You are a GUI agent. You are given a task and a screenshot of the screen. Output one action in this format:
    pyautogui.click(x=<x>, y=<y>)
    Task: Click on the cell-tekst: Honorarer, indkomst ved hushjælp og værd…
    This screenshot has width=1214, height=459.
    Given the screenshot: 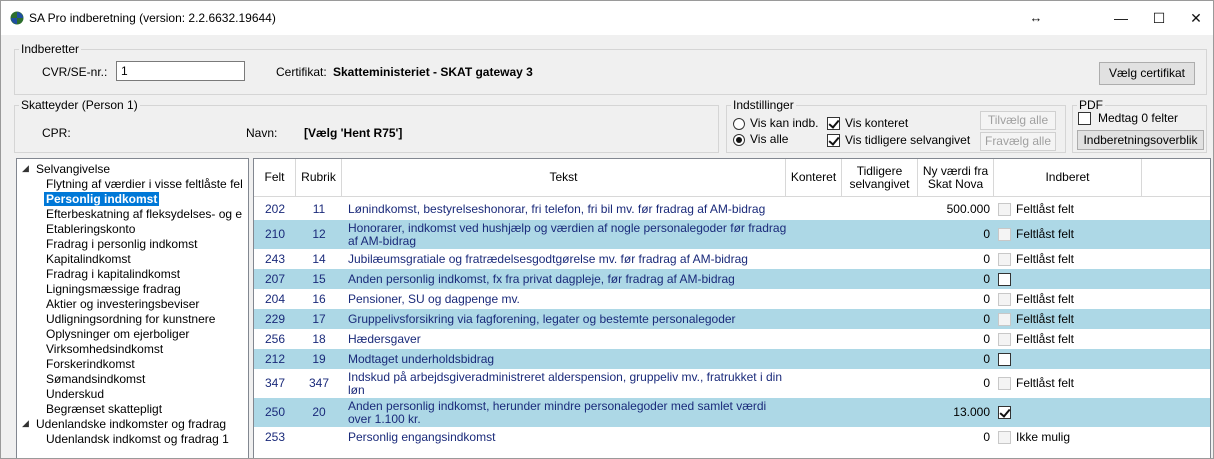 What is the action you would take?
    pyautogui.click(x=567, y=234)
    